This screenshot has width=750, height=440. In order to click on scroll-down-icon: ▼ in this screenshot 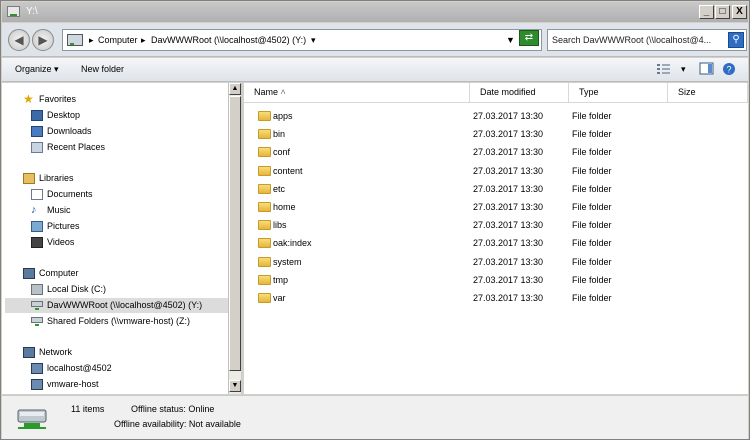, I will do `click(235, 386)`.